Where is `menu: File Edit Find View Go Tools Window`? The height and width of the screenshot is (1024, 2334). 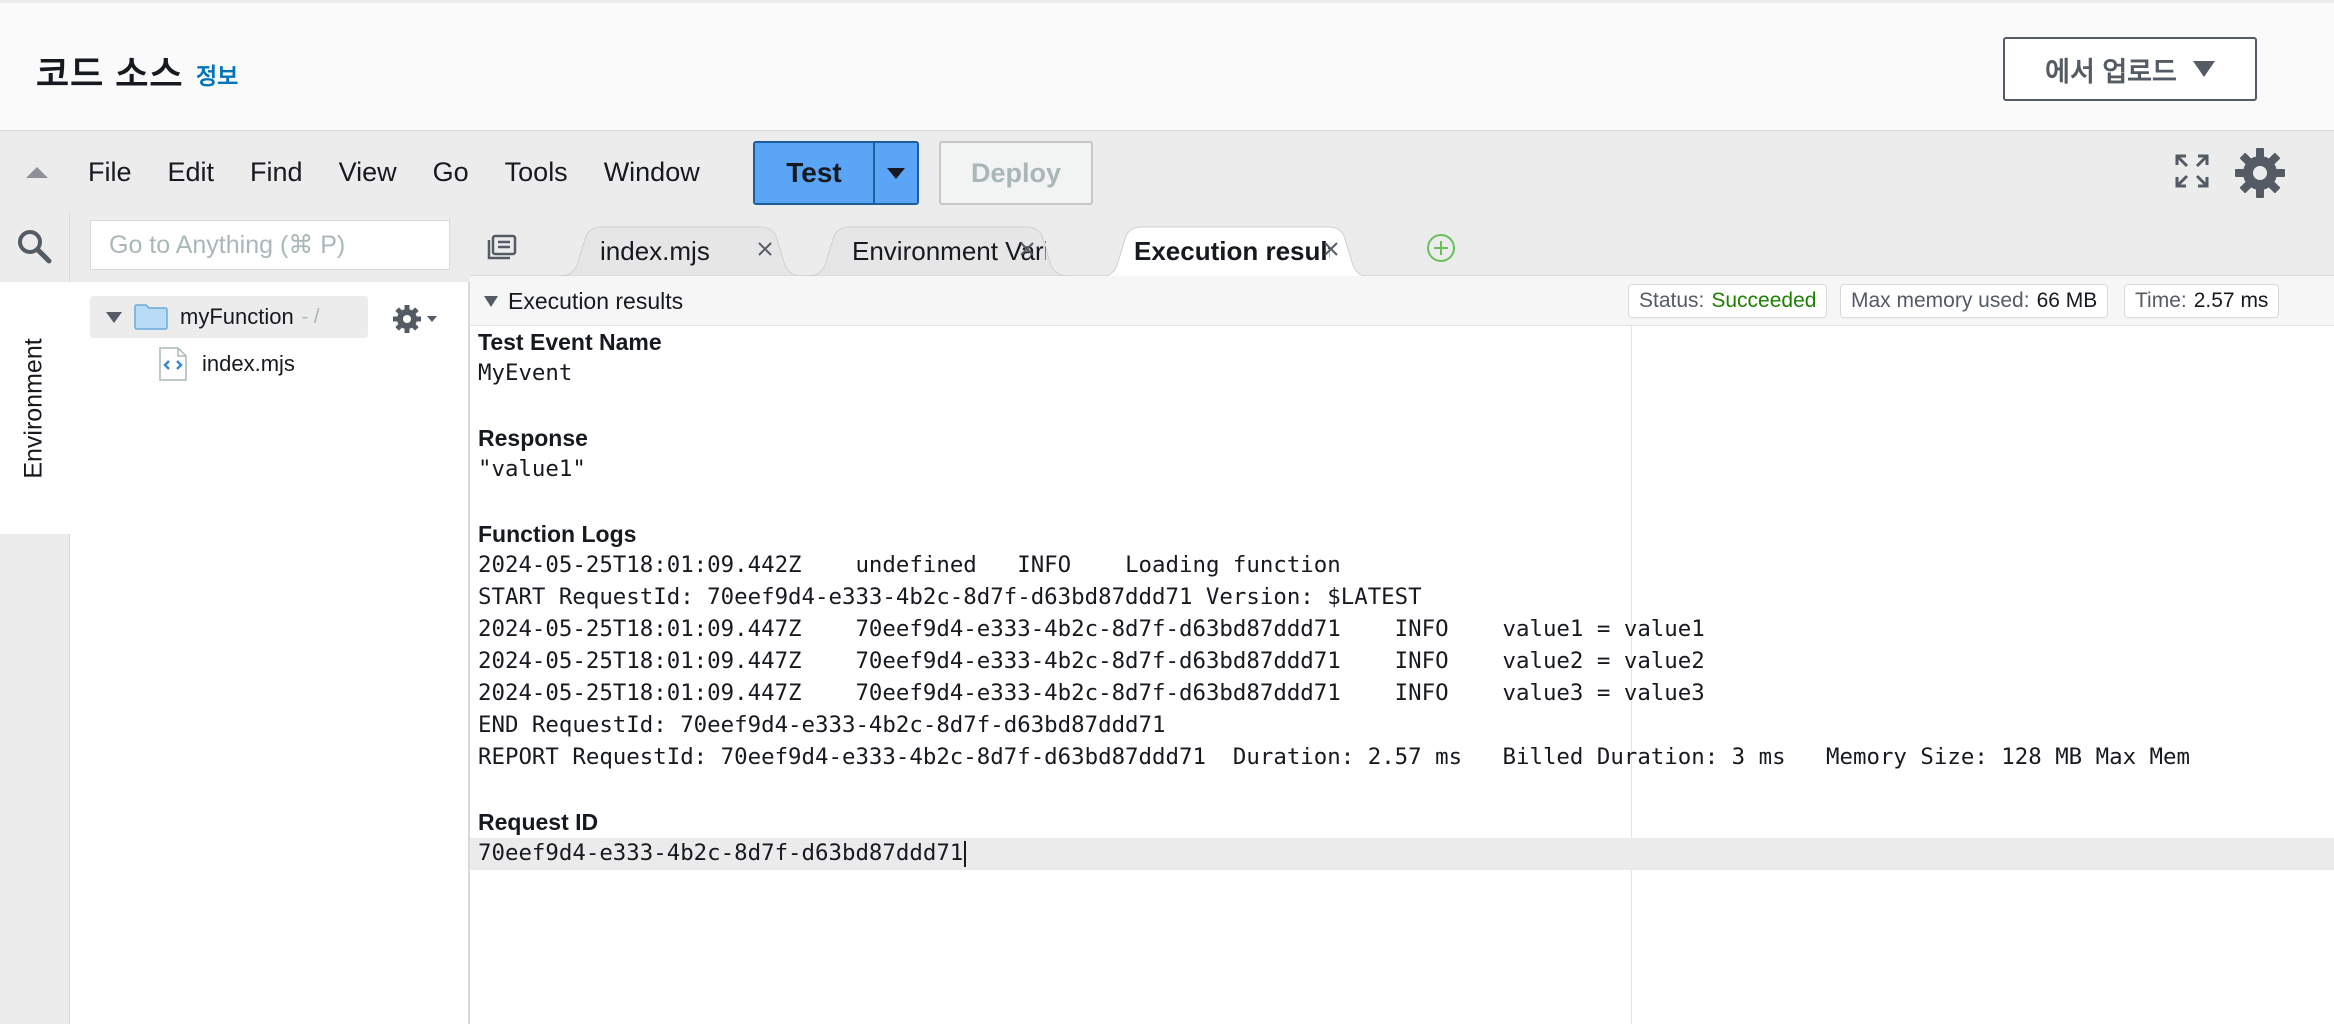 menu: File Edit Find View Go Tools Window is located at coordinates (394, 172).